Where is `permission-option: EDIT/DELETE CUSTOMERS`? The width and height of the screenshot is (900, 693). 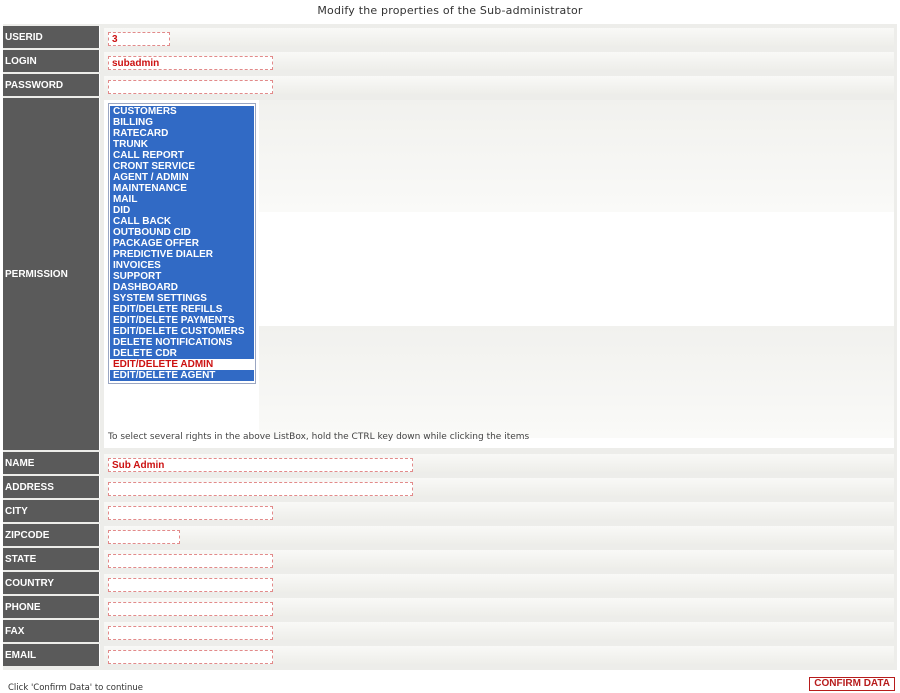
permission-option: EDIT/DELETE CUSTOMERS is located at coordinates (182, 331).